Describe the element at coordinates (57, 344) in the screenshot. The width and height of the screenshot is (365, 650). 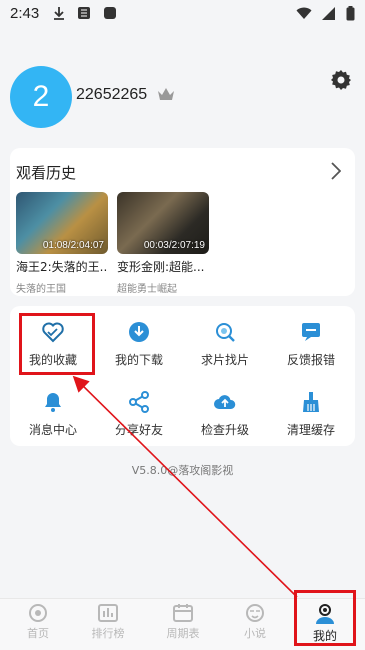
I see `favorites-highlight-box` at that location.